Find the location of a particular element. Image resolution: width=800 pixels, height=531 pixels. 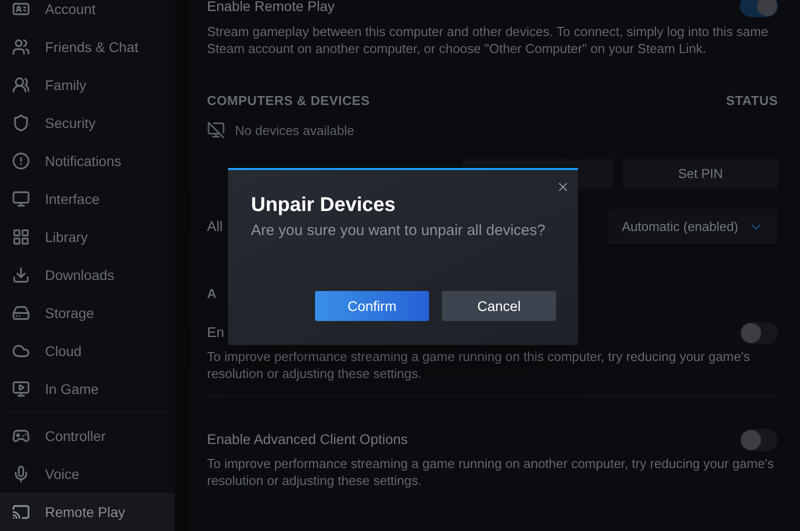

drive-icon is located at coordinates (21, 313).